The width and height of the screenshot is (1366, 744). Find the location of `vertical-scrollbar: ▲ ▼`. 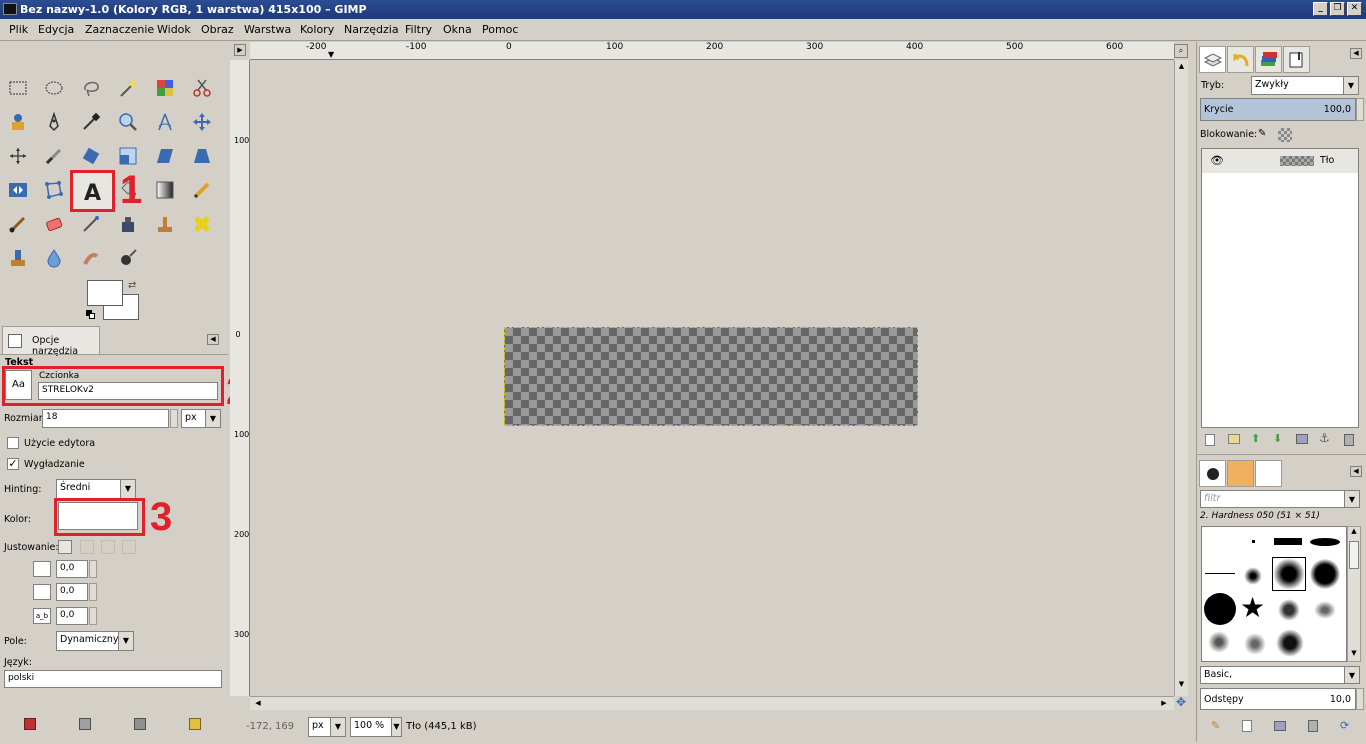

vertical-scrollbar: ▲ ▼ is located at coordinates (1181, 378).